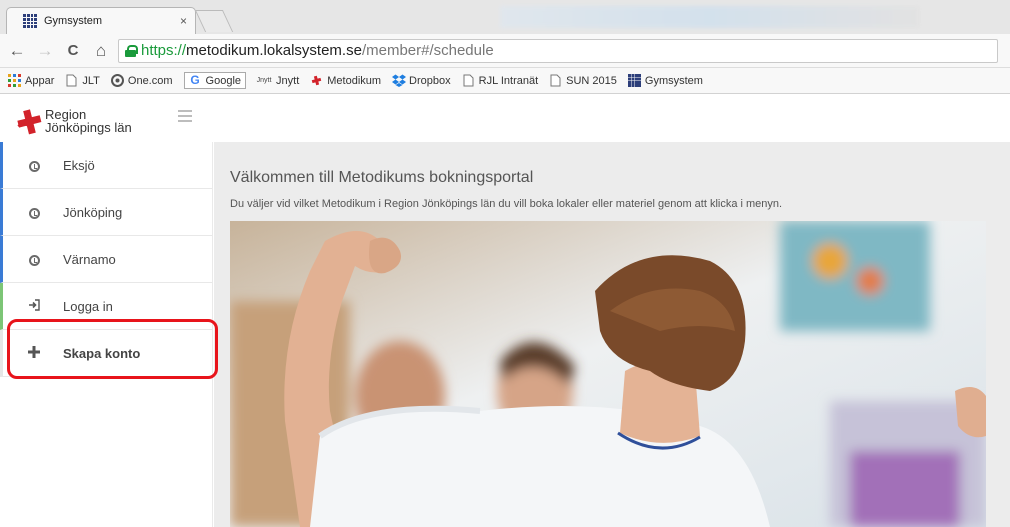 This screenshot has height=527, width=1010. Describe the element at coordinates (673, 80) in the screenshot. I see `bookmark-label: Gymsystem` at that location.